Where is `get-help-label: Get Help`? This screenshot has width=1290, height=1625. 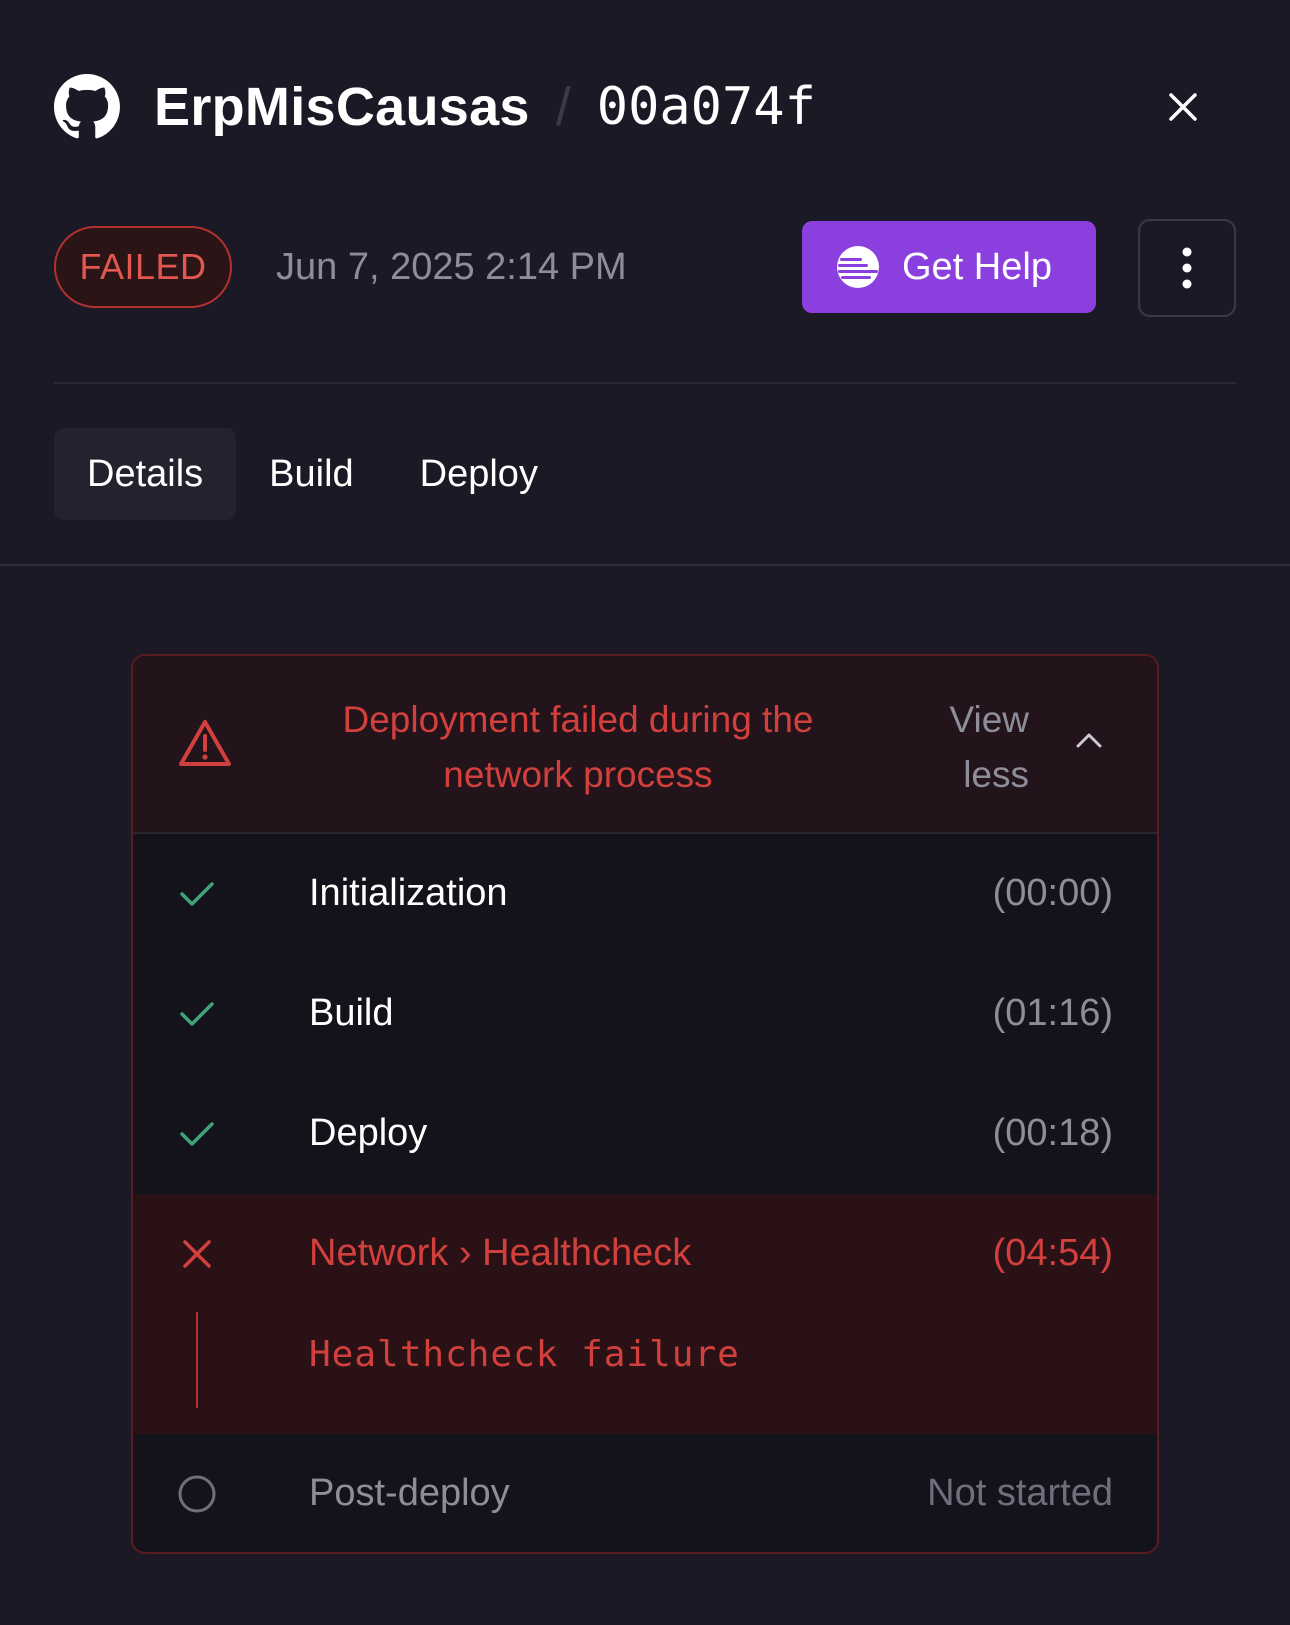 get-help-label: Get Help is located at coordinates (977, 266).